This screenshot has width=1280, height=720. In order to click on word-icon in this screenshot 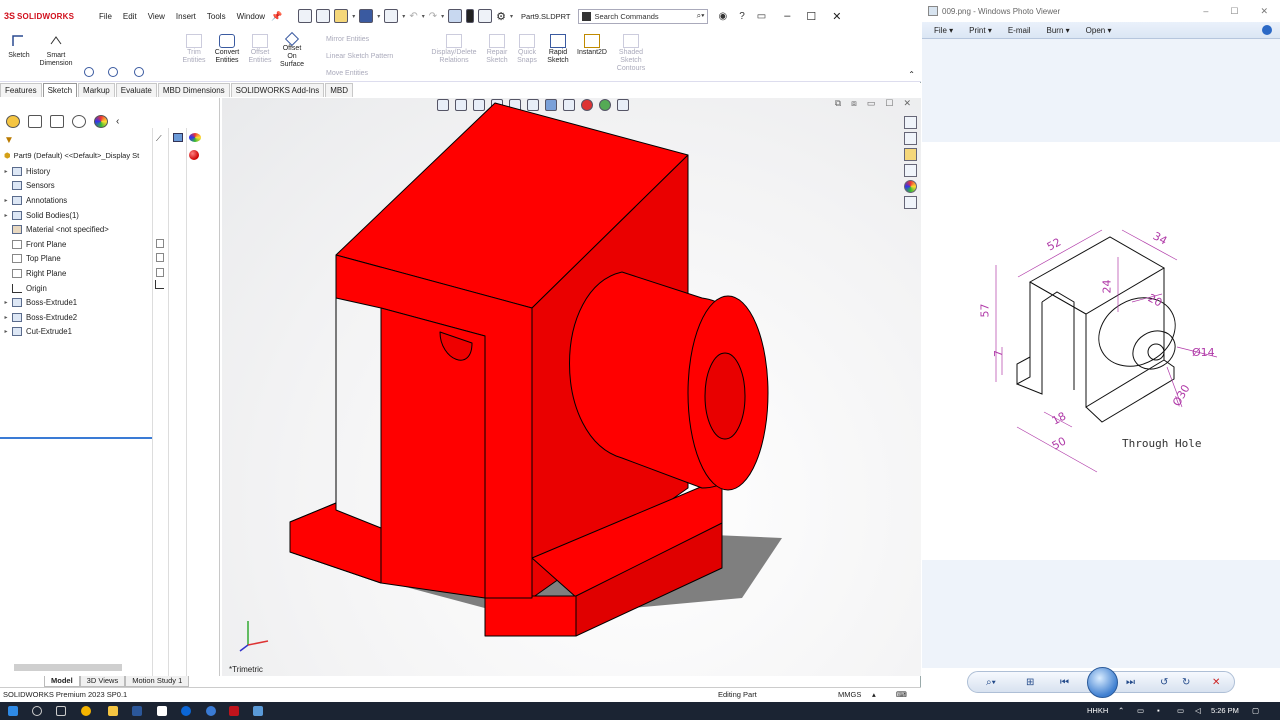, I will do `click(137, 711)`.